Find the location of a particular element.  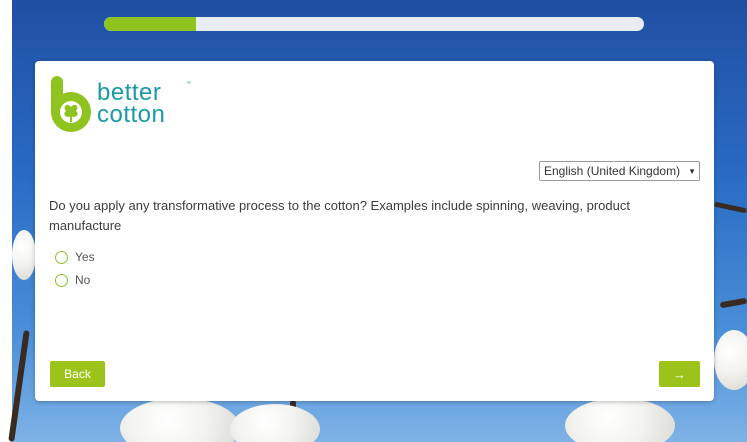

option-yes-label: Yes is located at coordinates (85, 257).